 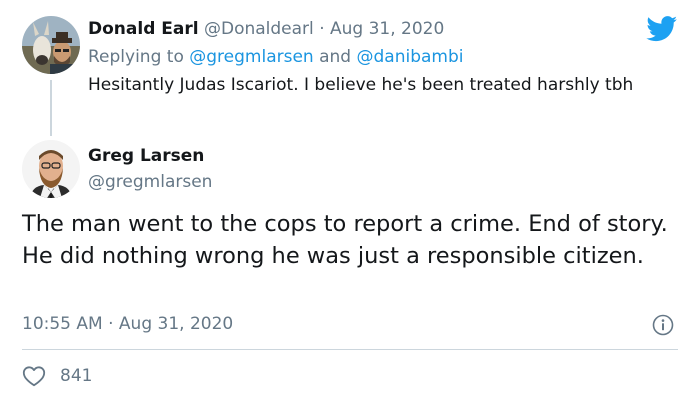 What do you see at coordinates (150, 182) in the screenshot?
I see `main-handle: @gregmlarsen` at bounding box center [150, 182].